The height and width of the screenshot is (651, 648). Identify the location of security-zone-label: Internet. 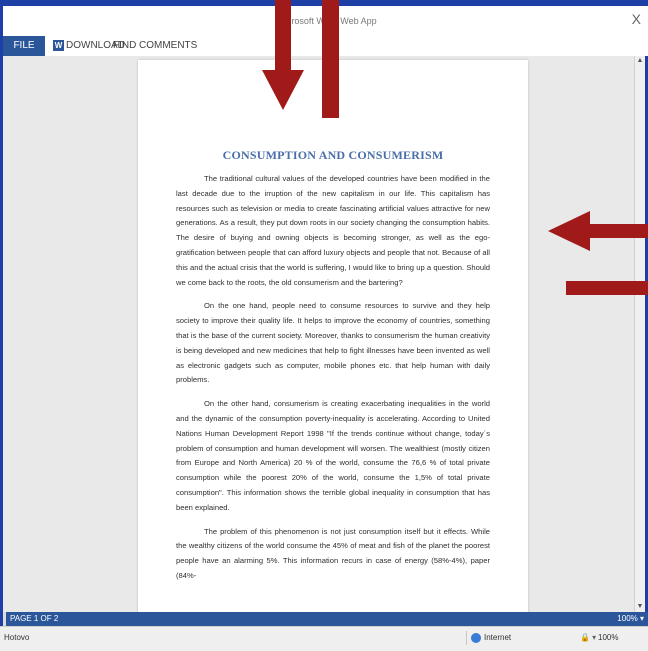
(498, 637).